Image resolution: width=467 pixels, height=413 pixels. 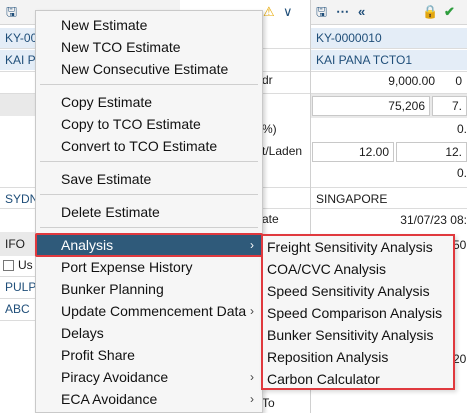 What do you see at coordinates (288, 12) in the screenshot?
I see `chevron-down-icon: ∨` at bounding box center [288, 12].